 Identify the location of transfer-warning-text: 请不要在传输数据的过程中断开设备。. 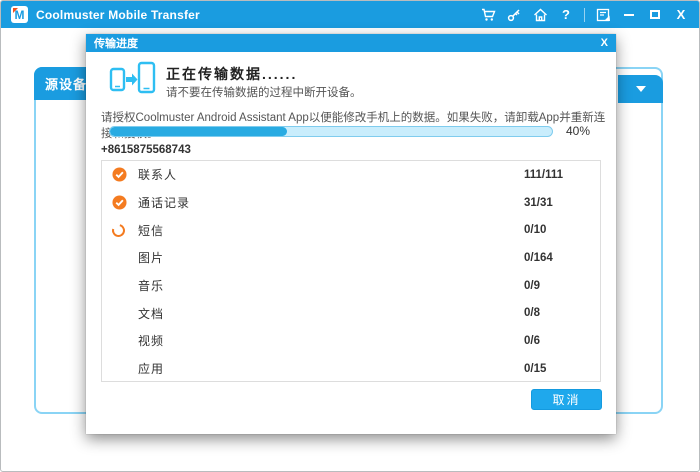
(264, 93).